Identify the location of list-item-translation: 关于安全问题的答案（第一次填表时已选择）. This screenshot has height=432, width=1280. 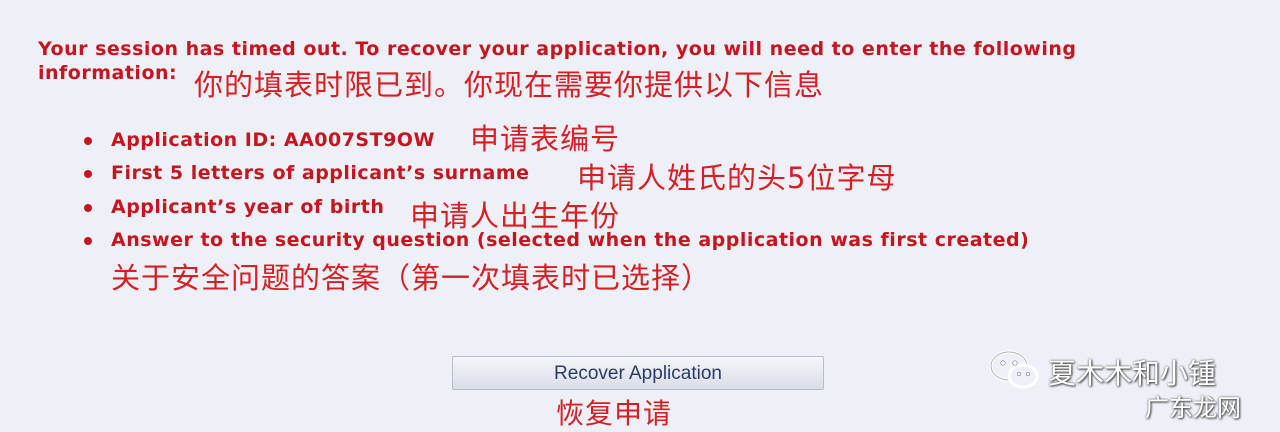
(411, 278).